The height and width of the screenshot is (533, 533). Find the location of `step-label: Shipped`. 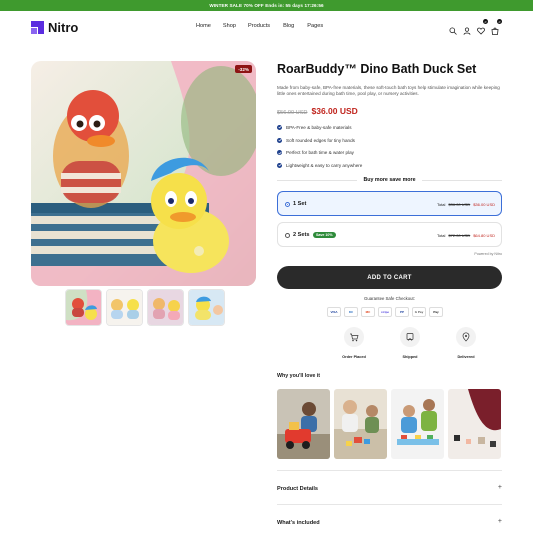

step-label: Shipped is located at coordinates (410, 357).